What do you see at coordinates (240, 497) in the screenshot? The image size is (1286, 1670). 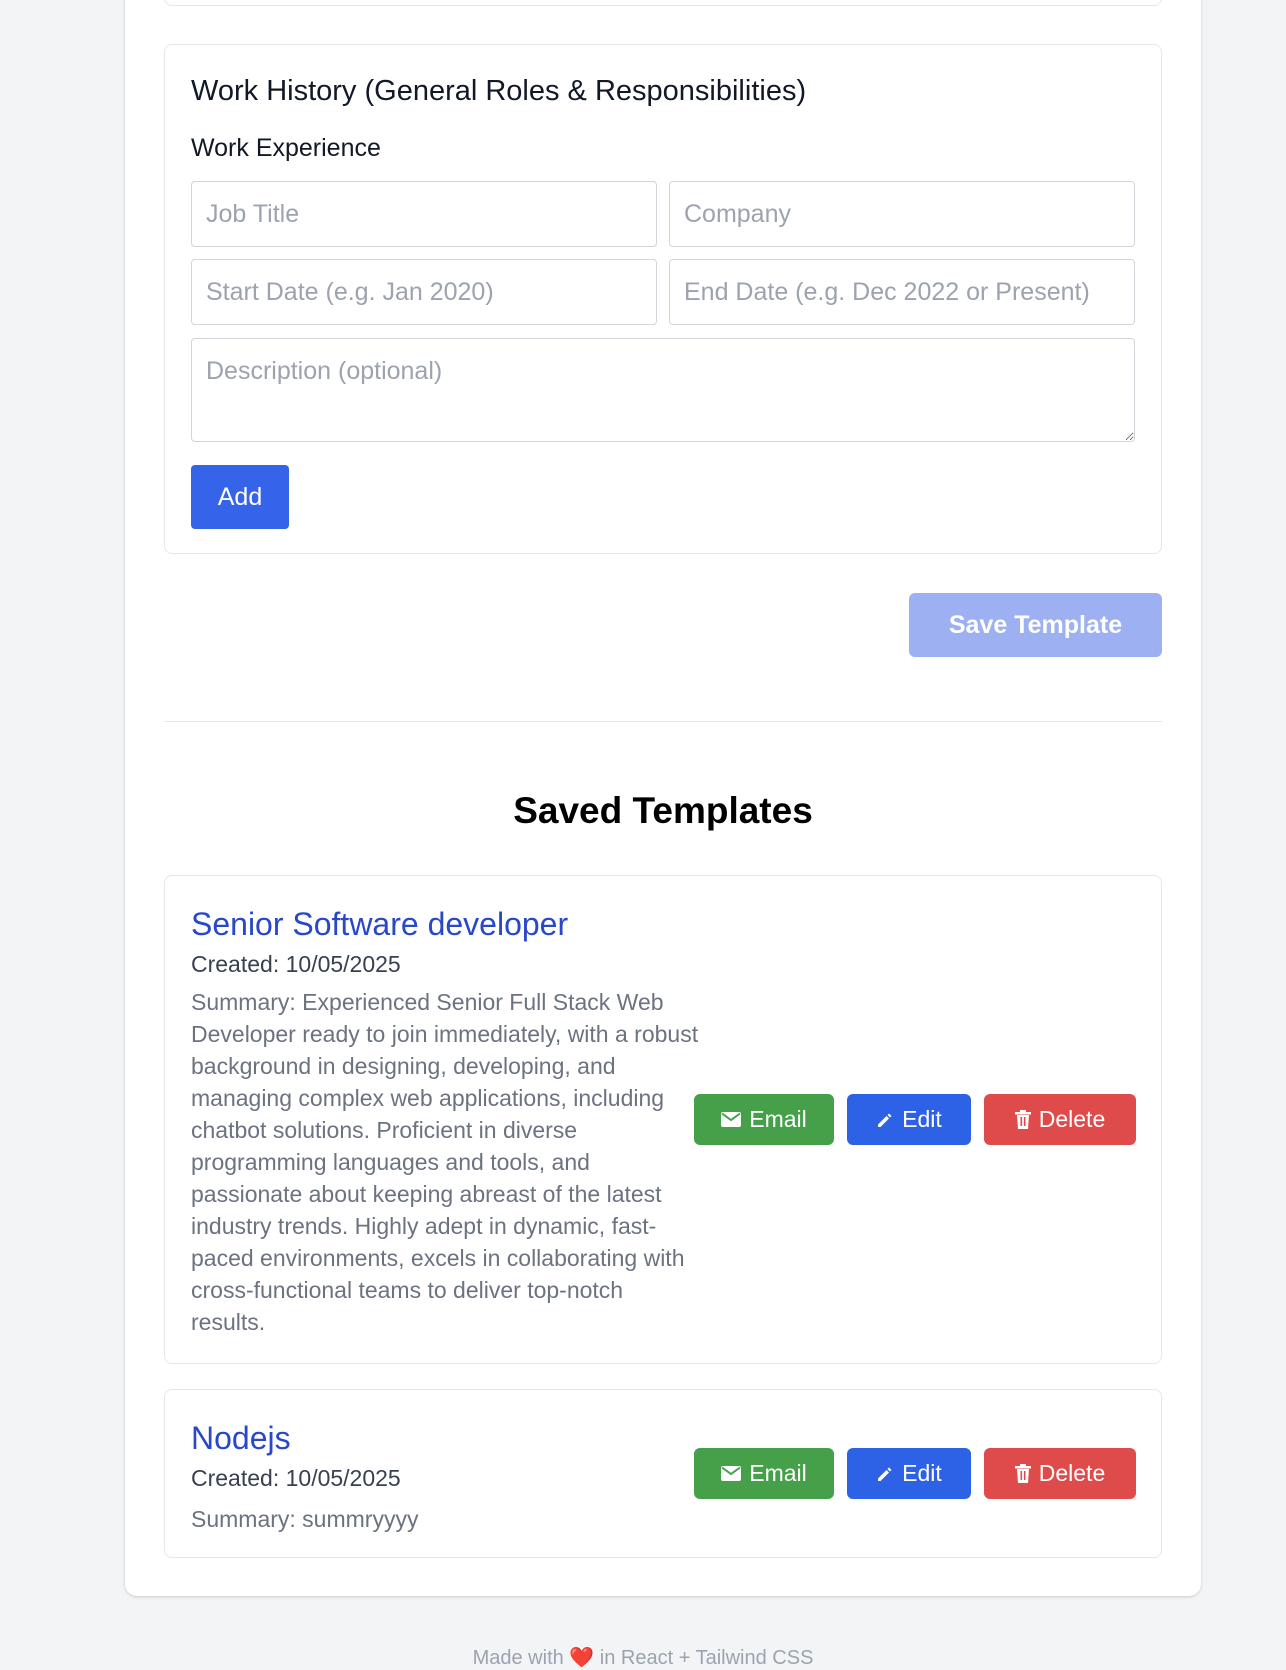 I see `add-work-experience-button: Add` at bounding box center [240, 497].